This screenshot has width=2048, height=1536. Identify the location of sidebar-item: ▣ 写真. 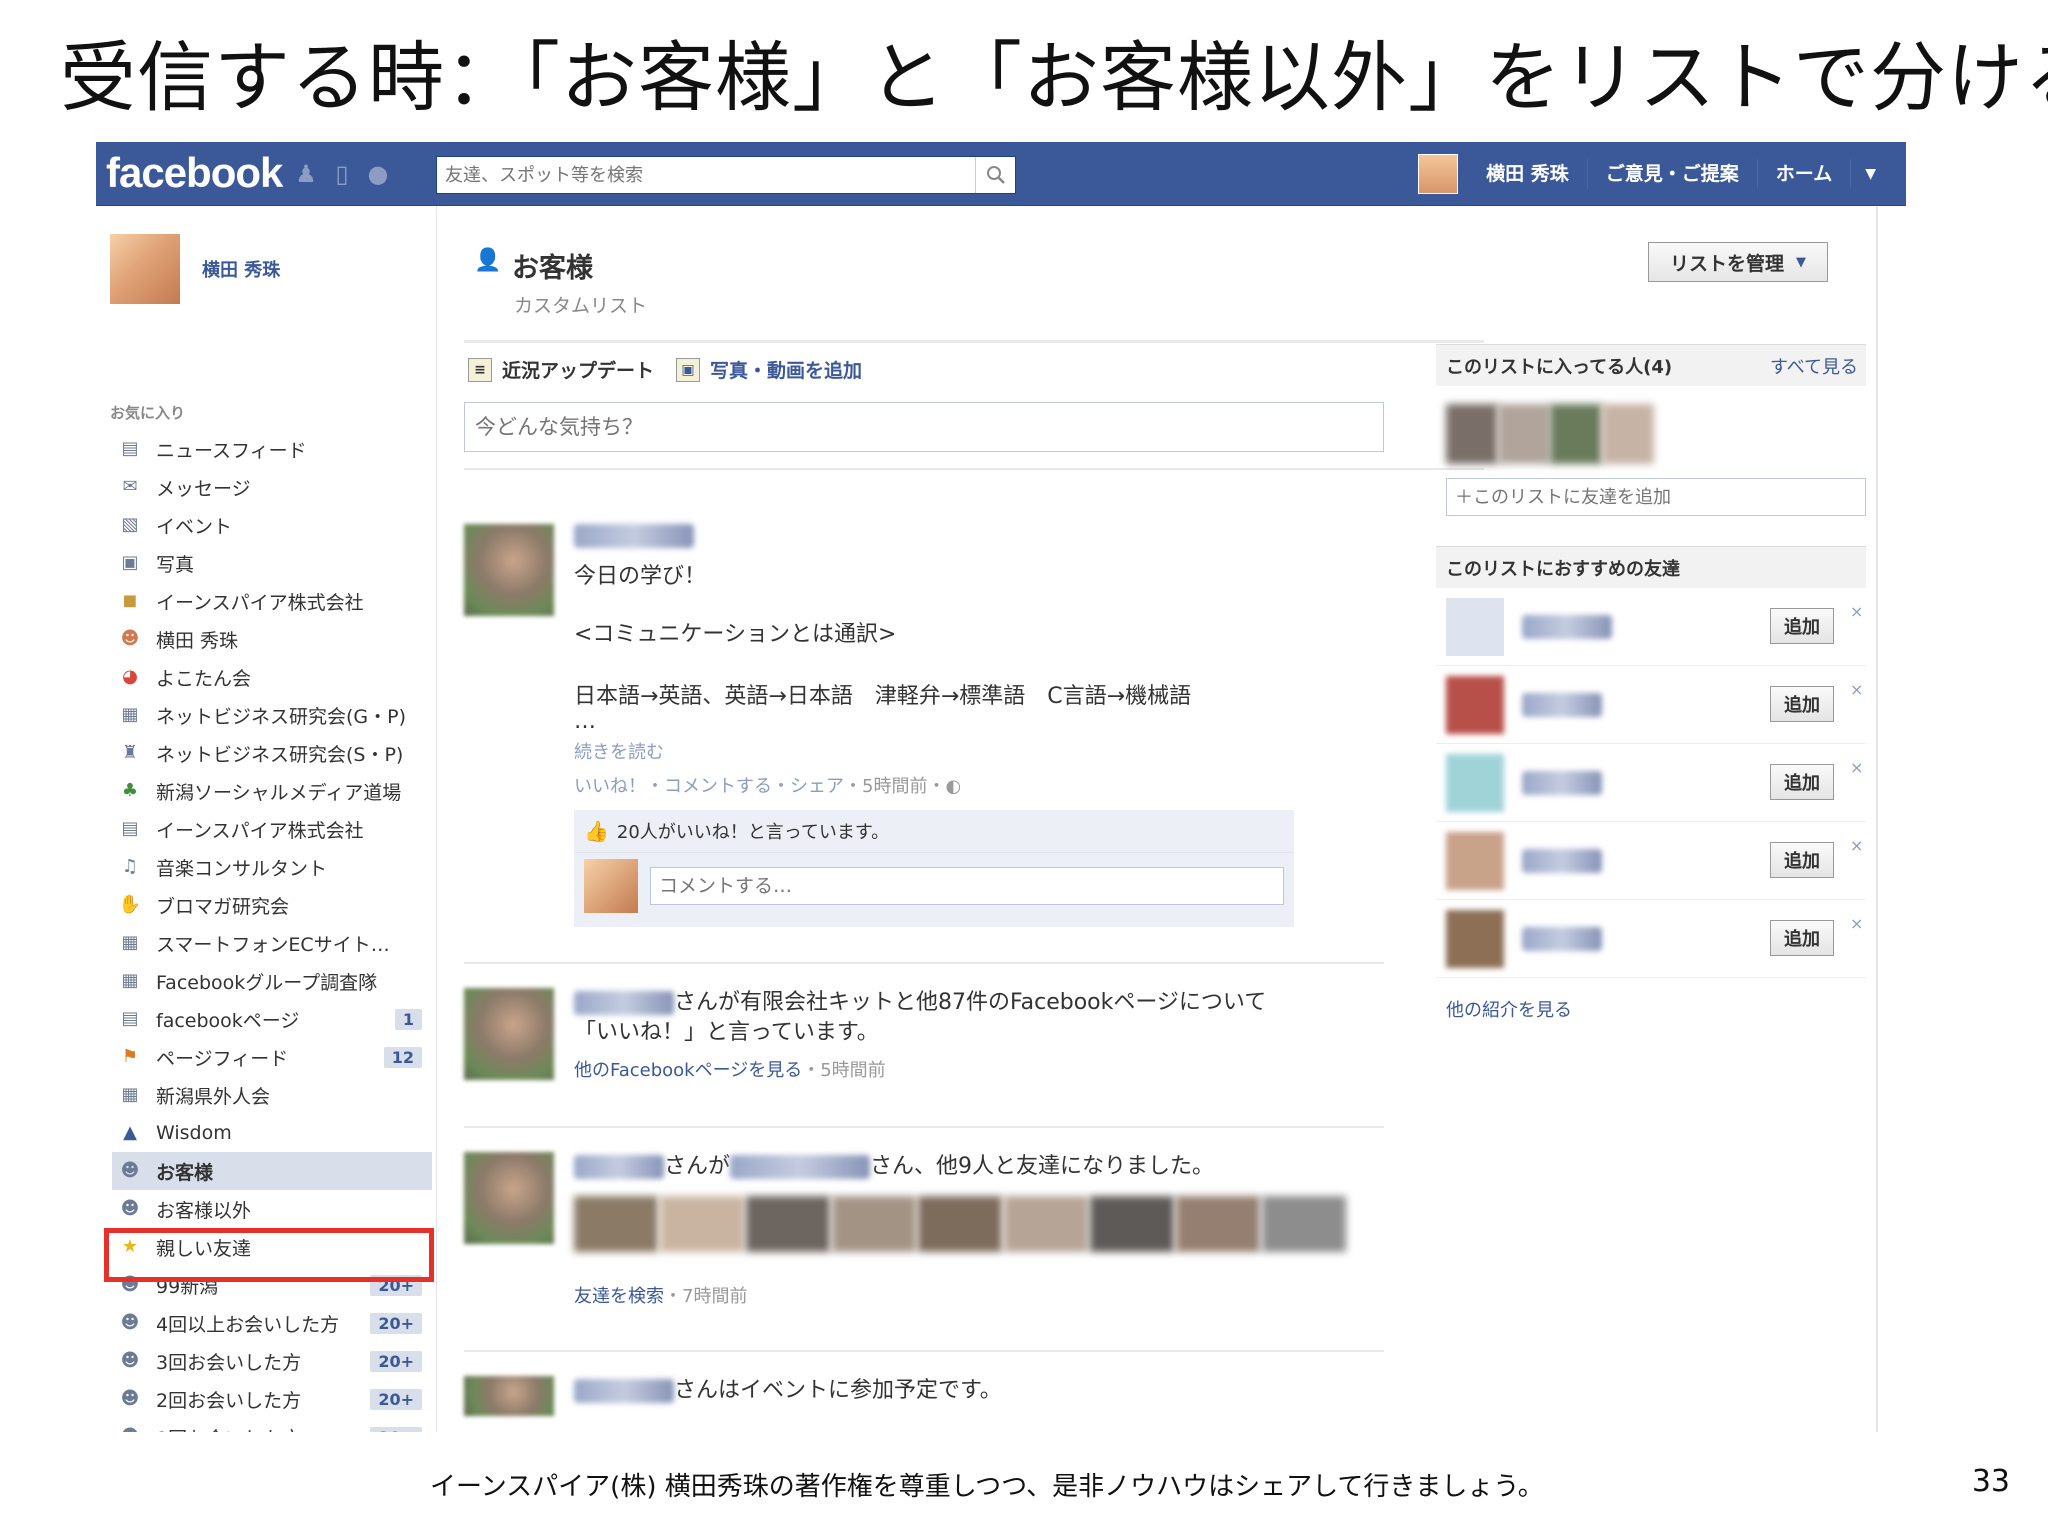
(272, 563).